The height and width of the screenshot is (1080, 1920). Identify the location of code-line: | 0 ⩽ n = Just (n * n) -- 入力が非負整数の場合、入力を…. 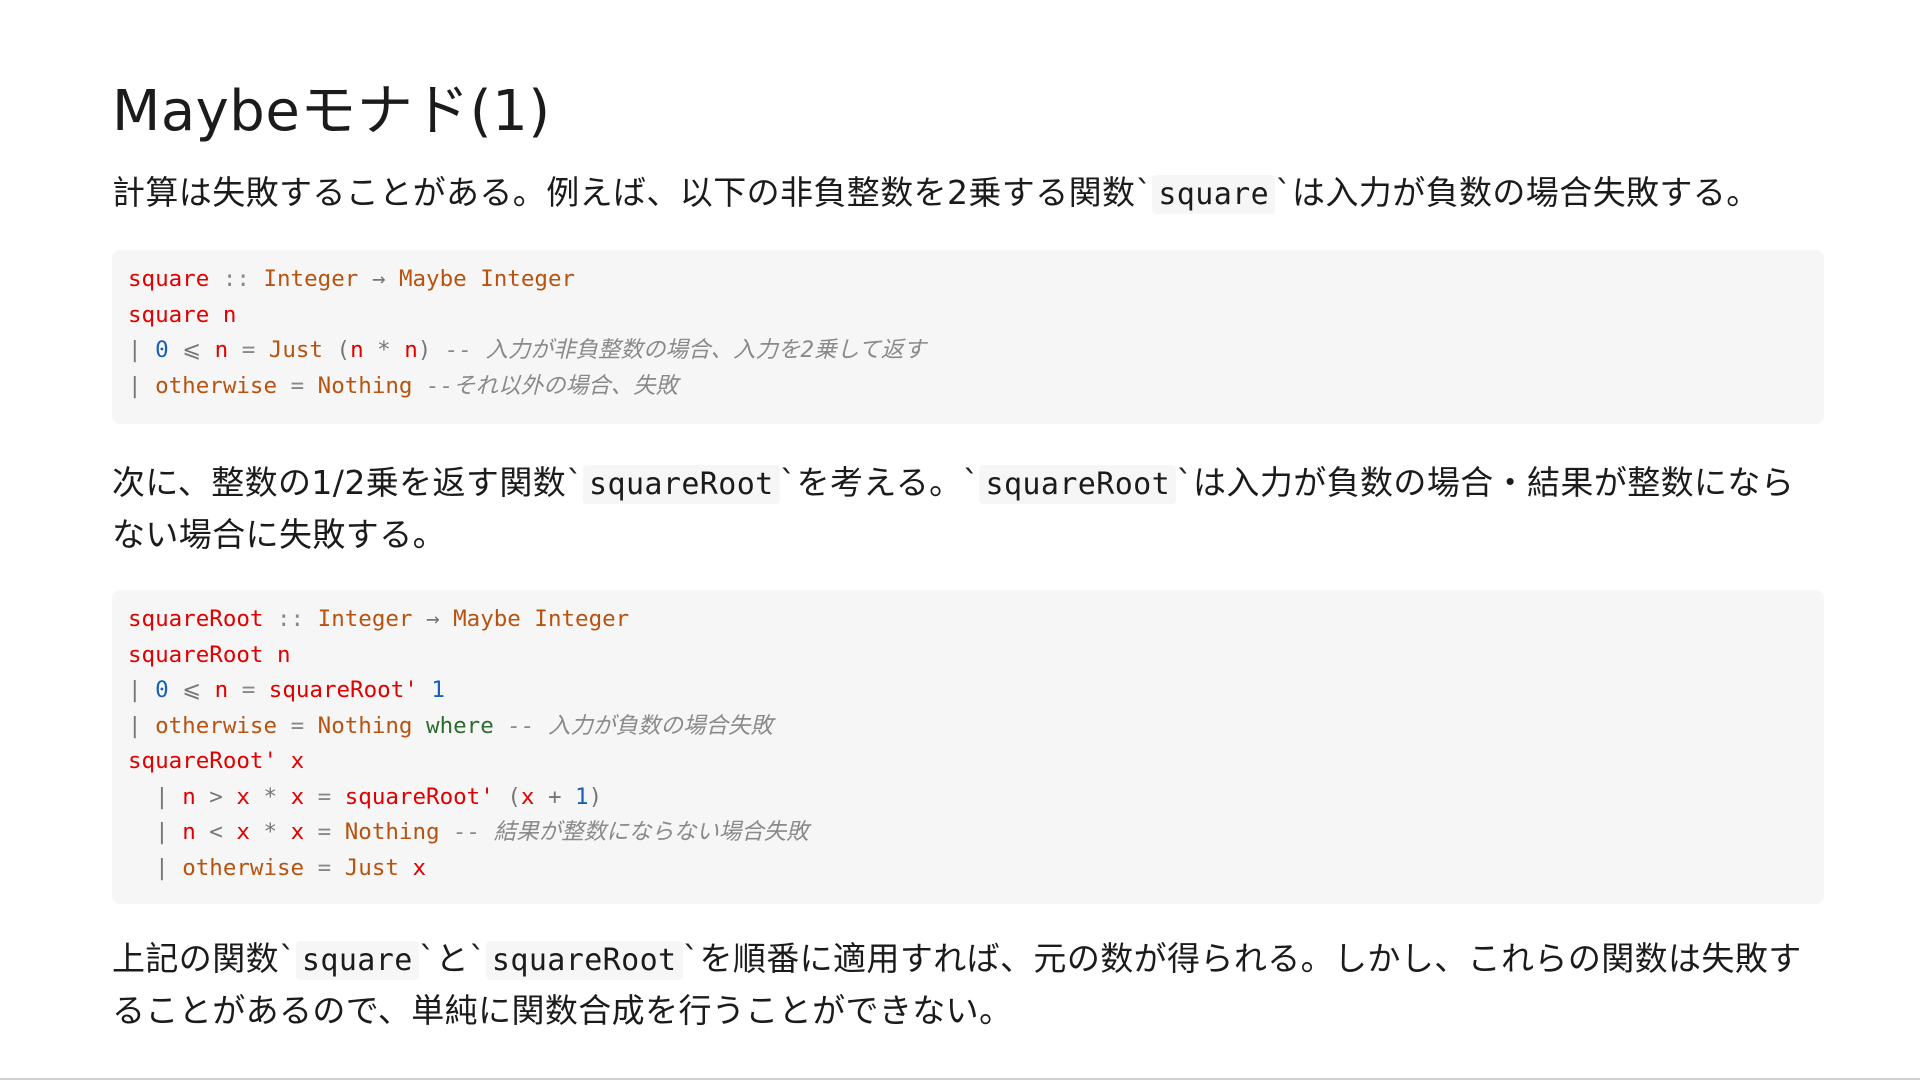
(527, 350).